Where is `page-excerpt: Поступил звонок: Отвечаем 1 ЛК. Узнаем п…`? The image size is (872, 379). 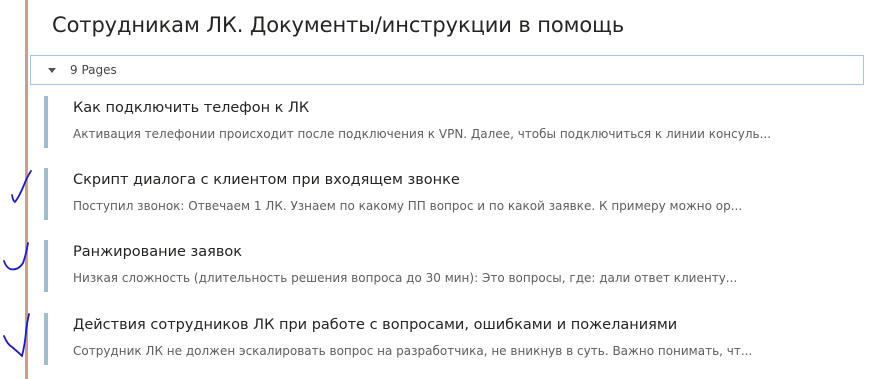 page-excerpt: Поступил звонок: Отвечаем 1 ЛК. Узнаем п… is located at coordinates (408, 206).